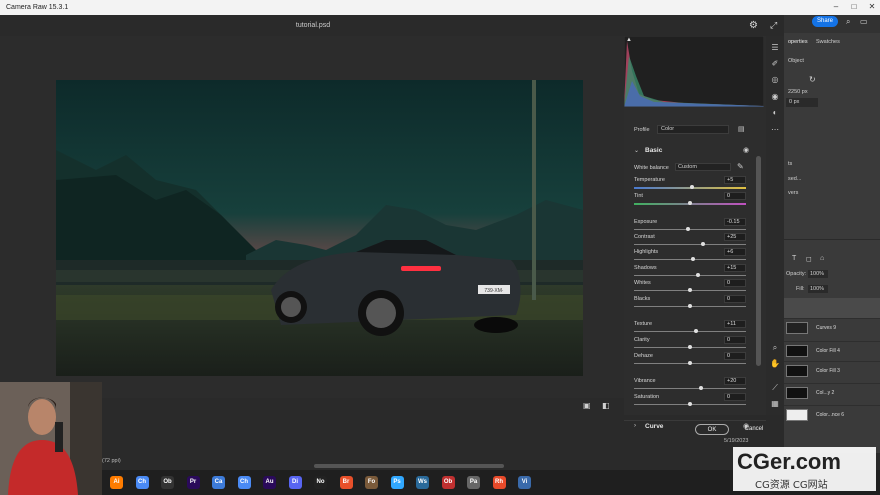  Describe the element at coordinates (735, 381) in the screenshot. I see `slider-value-field: +20` at that location.